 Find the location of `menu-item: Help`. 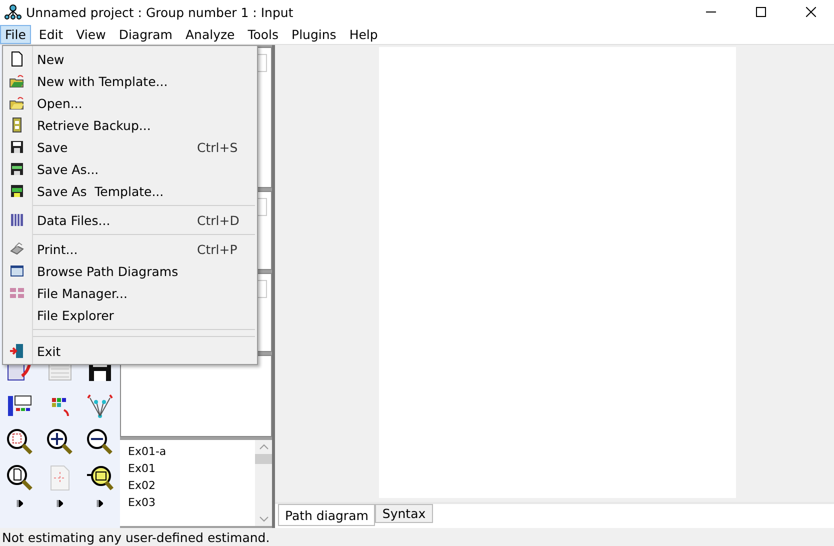

menu-item: Help is located at coordinates (363, 34).